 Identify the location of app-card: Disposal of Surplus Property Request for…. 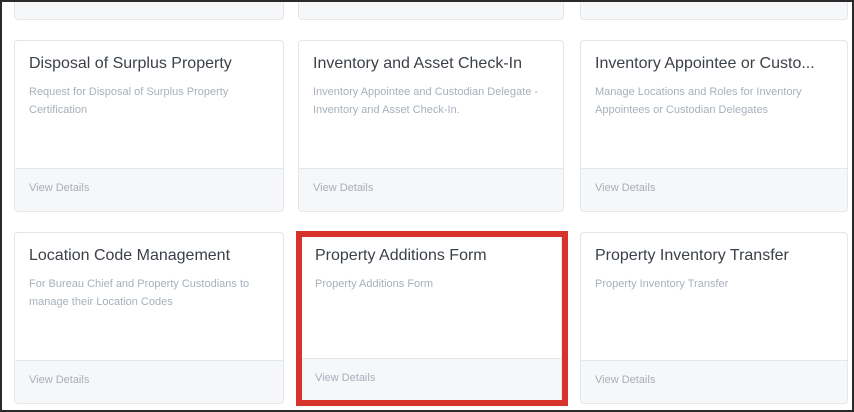
(149, 126).